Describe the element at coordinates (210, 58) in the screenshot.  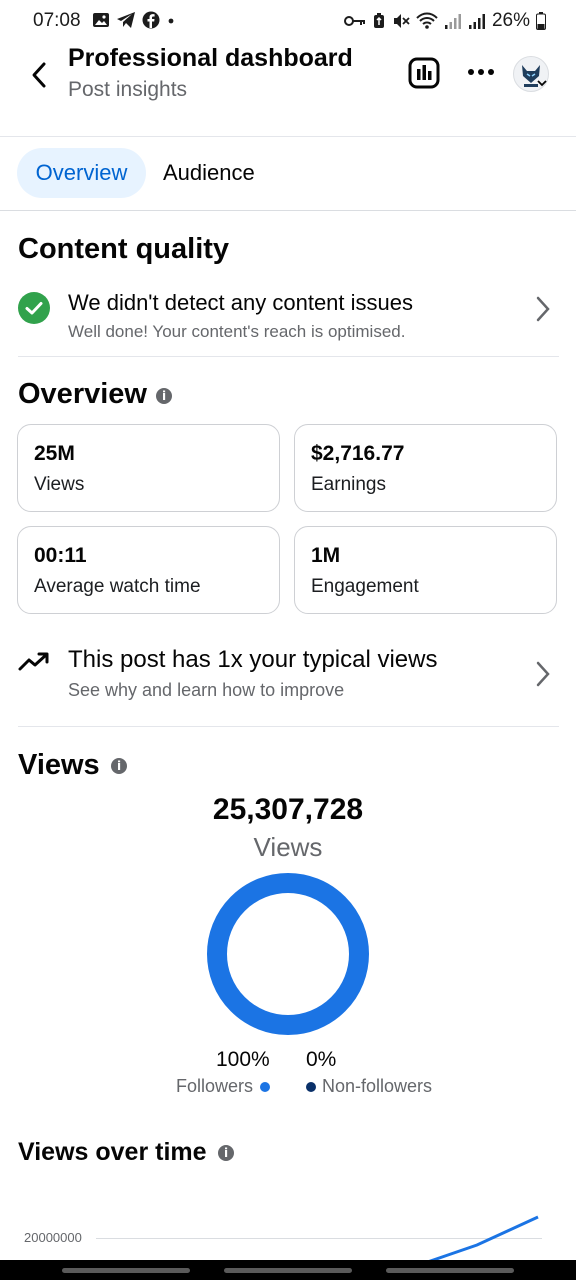
I see `page-title: Professional dashboard` at that location.